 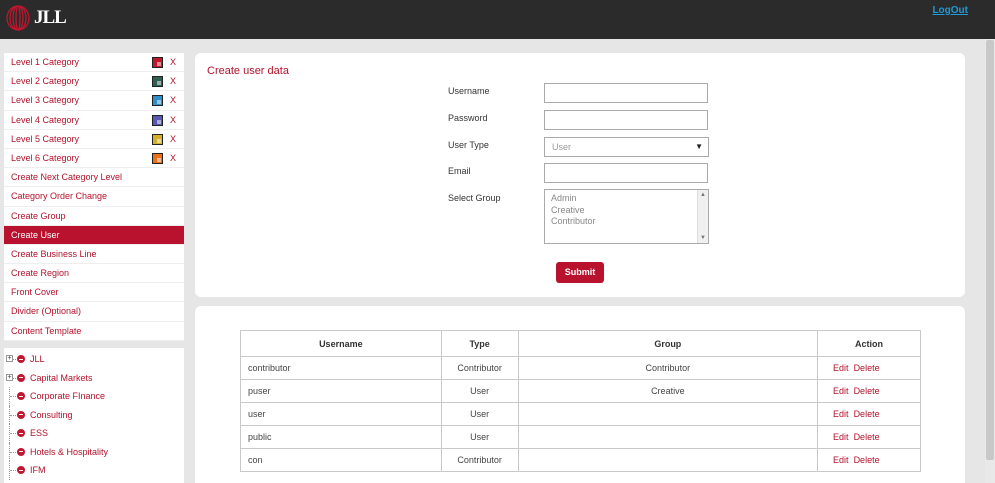 I want to click on usertype-label: User Type, so click(x=468, y=145).